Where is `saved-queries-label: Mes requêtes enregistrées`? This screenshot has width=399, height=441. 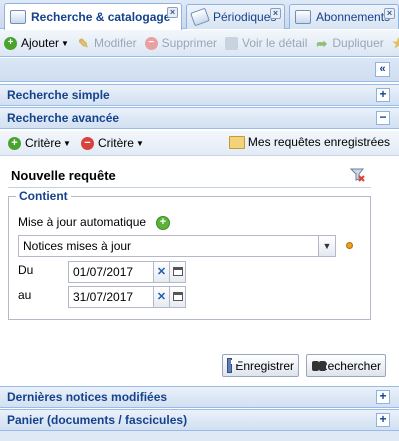
saved-queries-label: Mes requêtes enregistrées is located at coordinates (318, 142).